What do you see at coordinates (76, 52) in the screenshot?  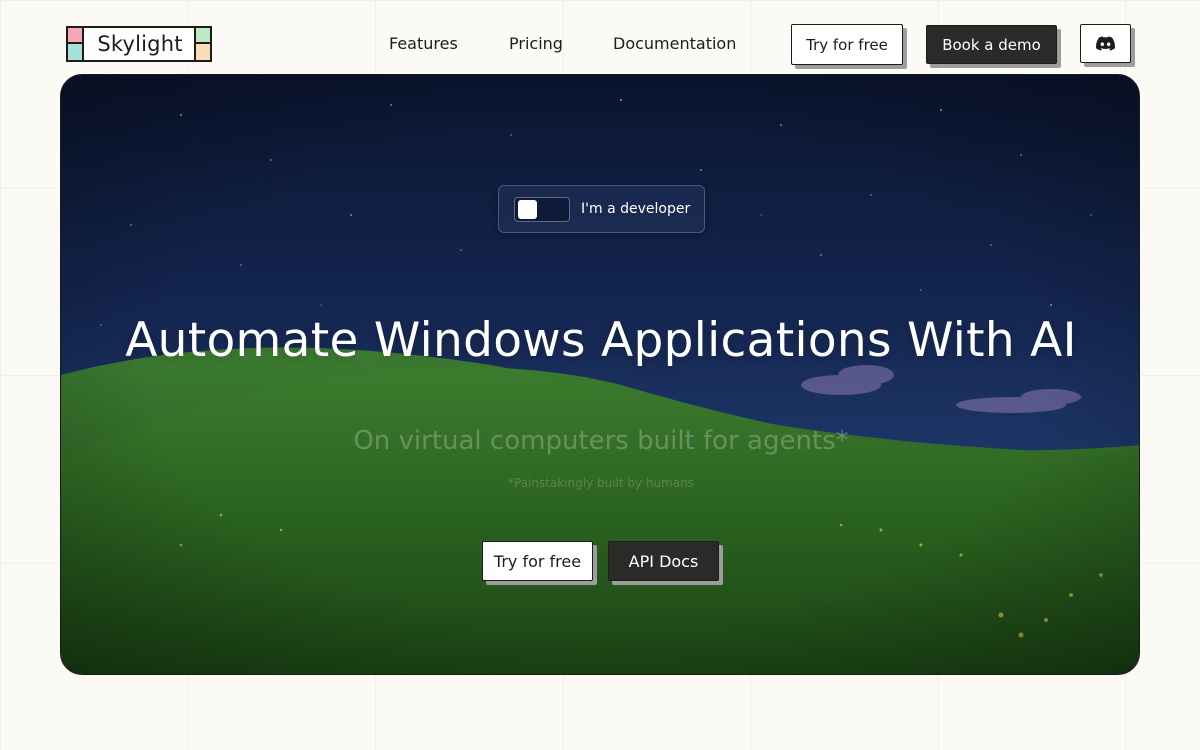 I see `logo-square-teal` at bounding box center [76, 52].